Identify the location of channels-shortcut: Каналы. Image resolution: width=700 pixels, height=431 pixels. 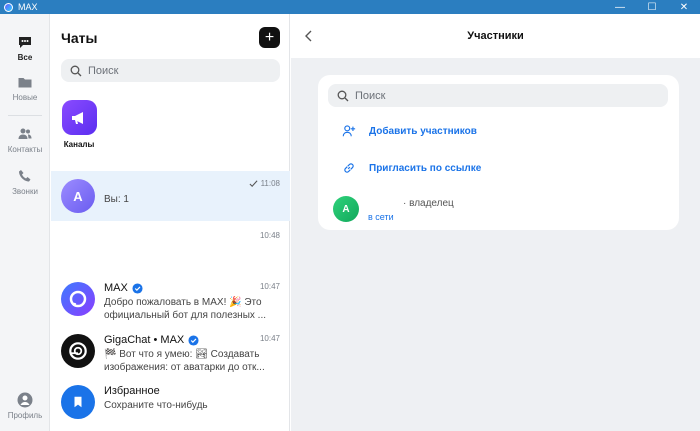
(79, 124).